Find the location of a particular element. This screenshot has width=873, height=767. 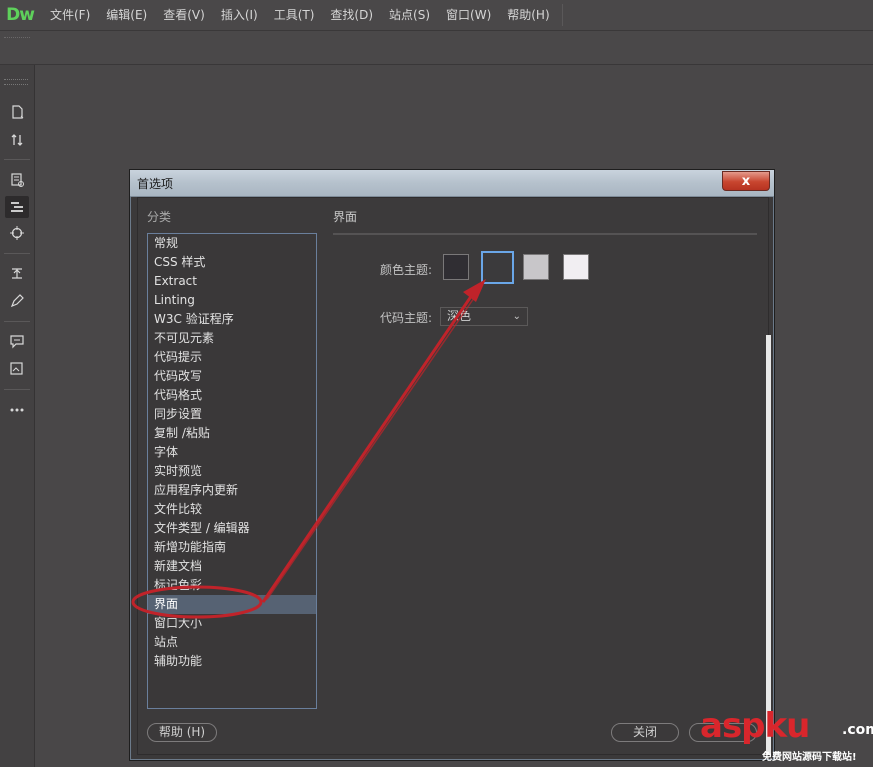

watermark-slogan: 免费网站源码下载站! is located at coordinates (809, 757).